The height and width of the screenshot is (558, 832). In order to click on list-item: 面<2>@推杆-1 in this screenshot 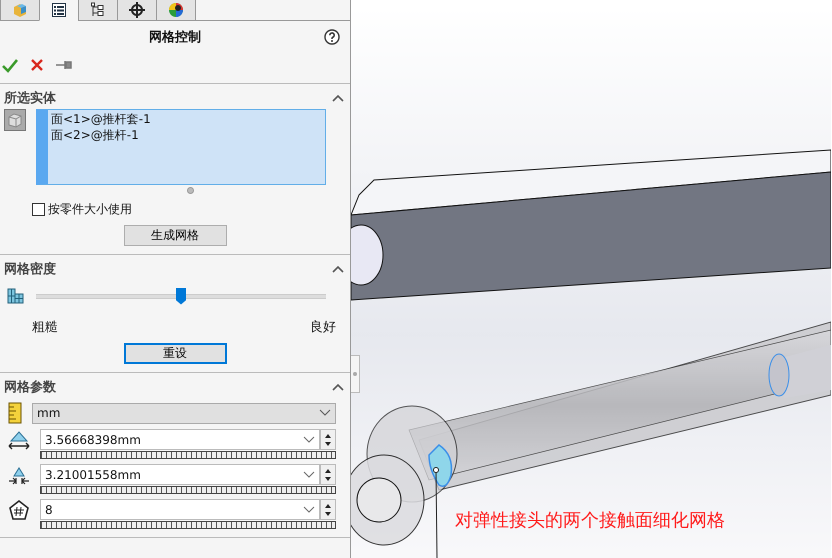, I will do `click(186, 135)`.